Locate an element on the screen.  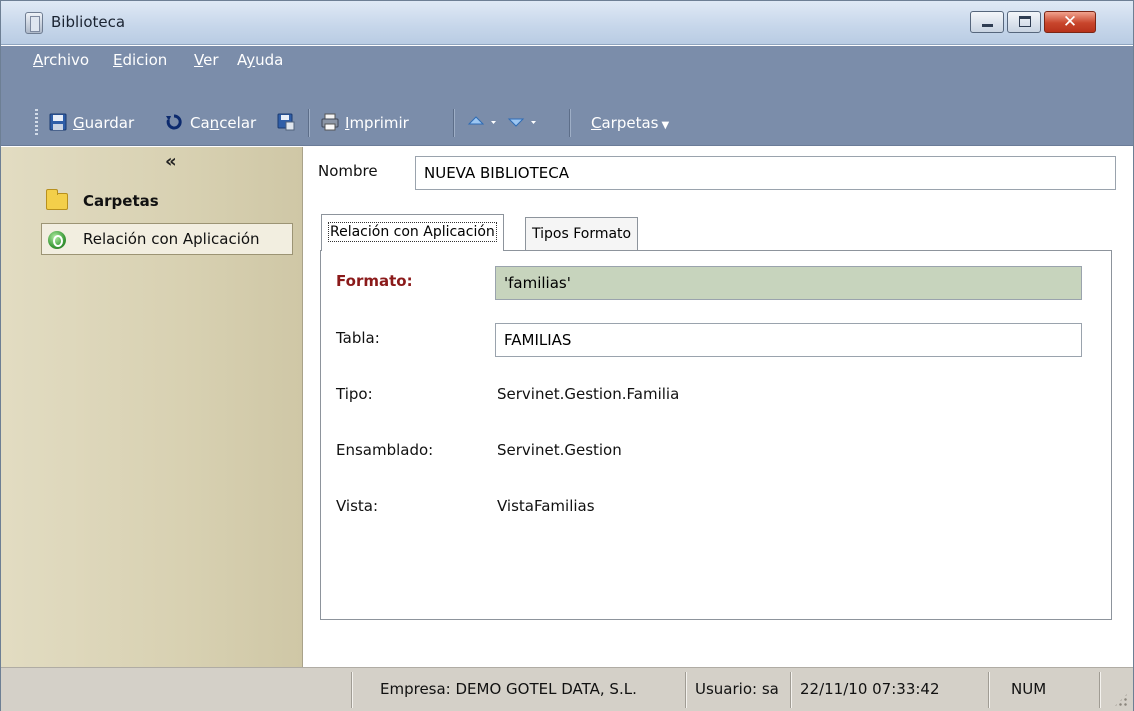
menu-bar: Archivo Edicion Ver Ayuda is located at coordinates (567, 61).